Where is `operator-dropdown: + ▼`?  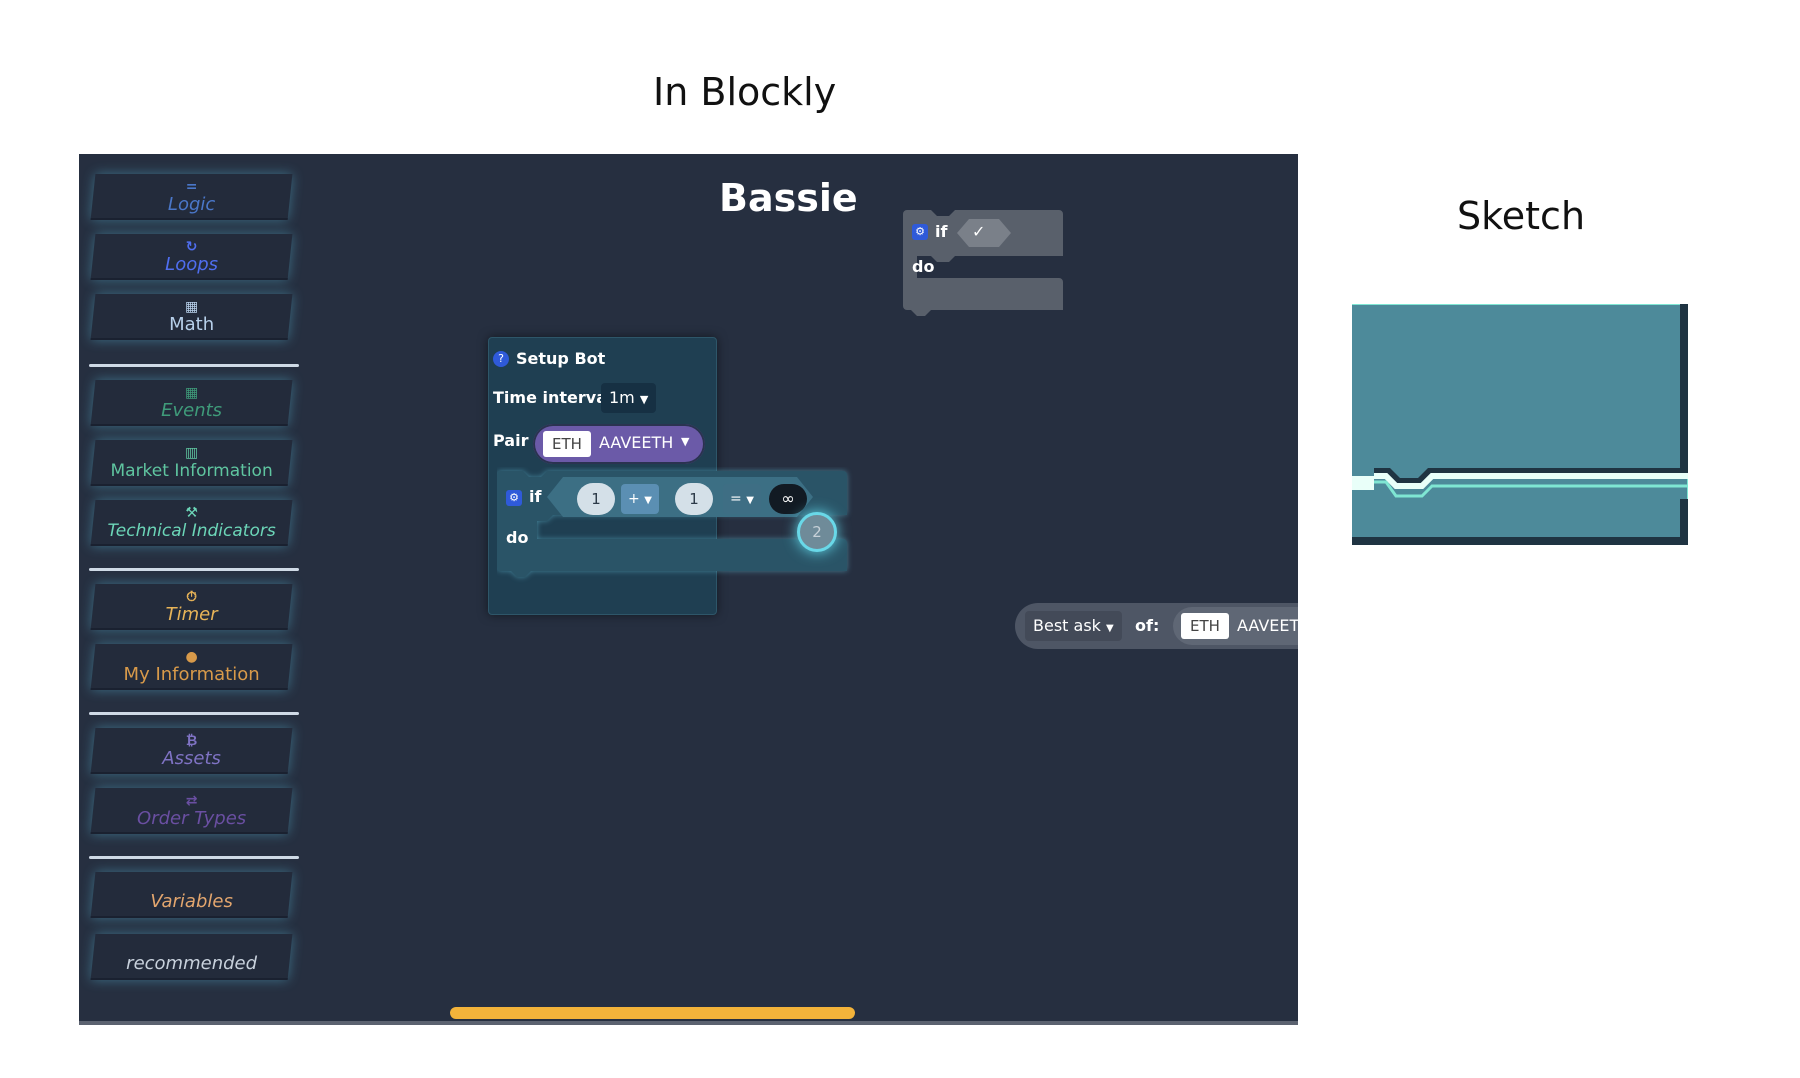
operator-dropdown: + ▼ is located at coordinates (640, 499).